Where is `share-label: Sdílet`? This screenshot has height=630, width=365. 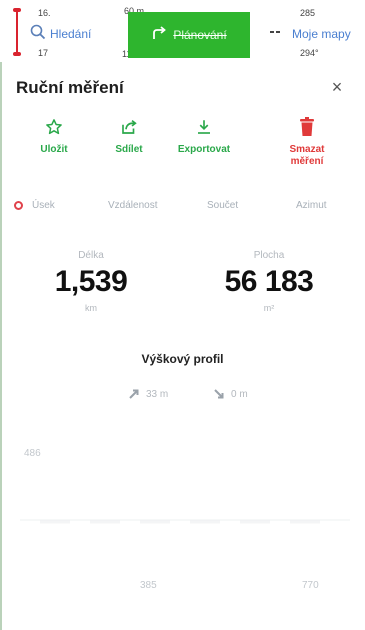 share-label: Sdílet is located at coordinates (129, 149).